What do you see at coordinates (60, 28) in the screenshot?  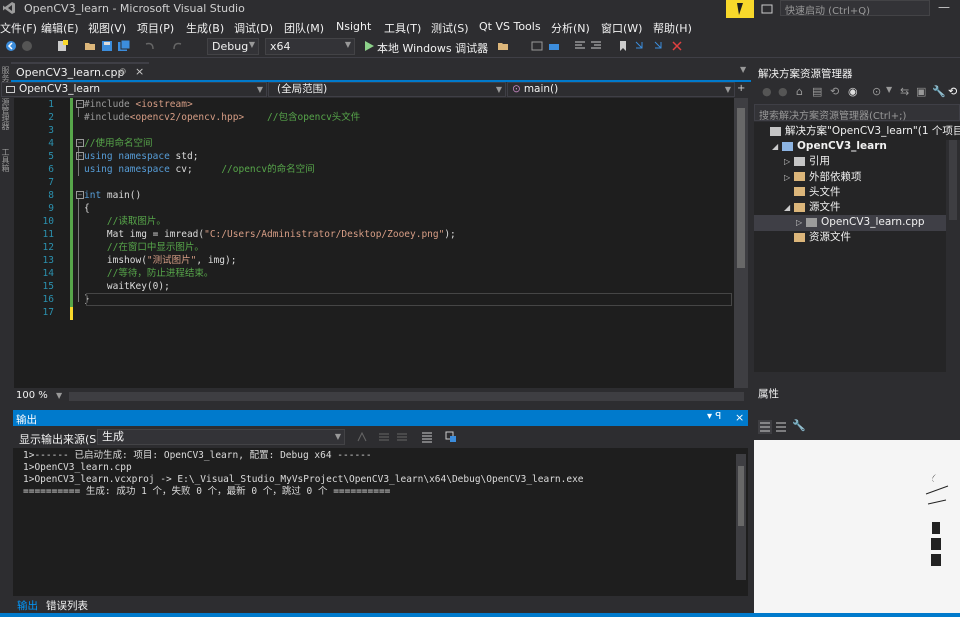 I see `menu-edit: 编辑(E)` at bounding box center [60, 28].